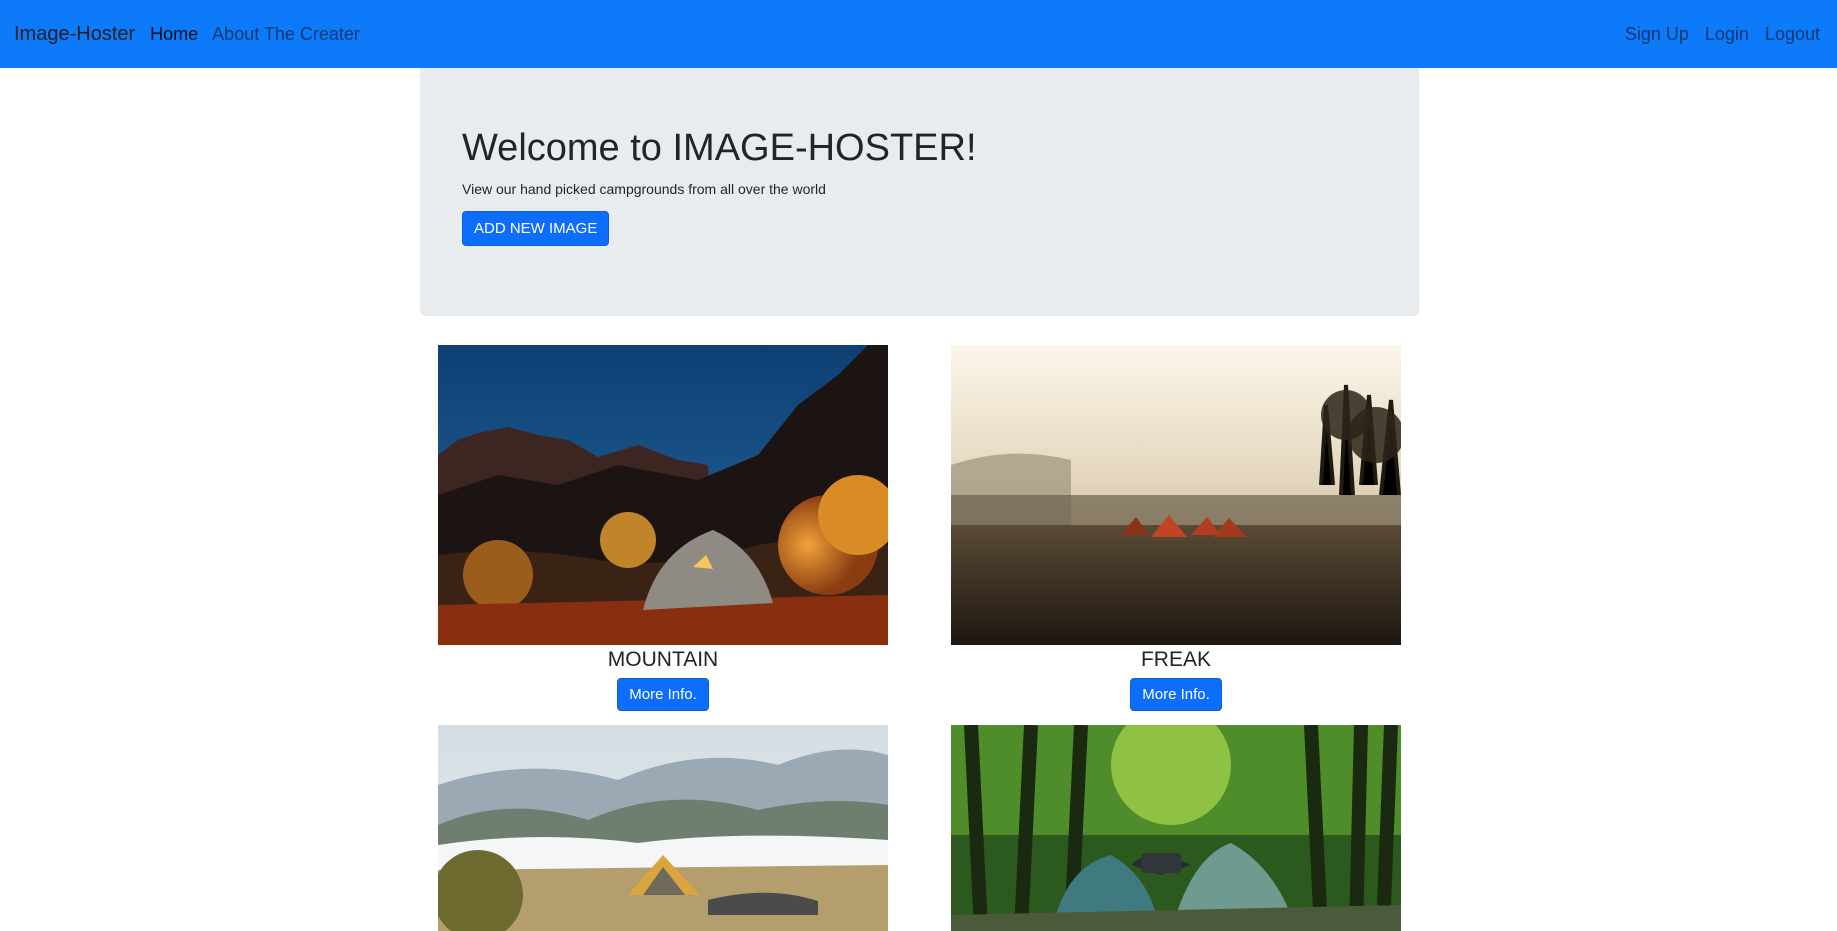 The image size is (1837, 931). Describe the element at coordinates (1657, 34) in the screenshot. I see `nav-signup-link: Sign Up` at that location.